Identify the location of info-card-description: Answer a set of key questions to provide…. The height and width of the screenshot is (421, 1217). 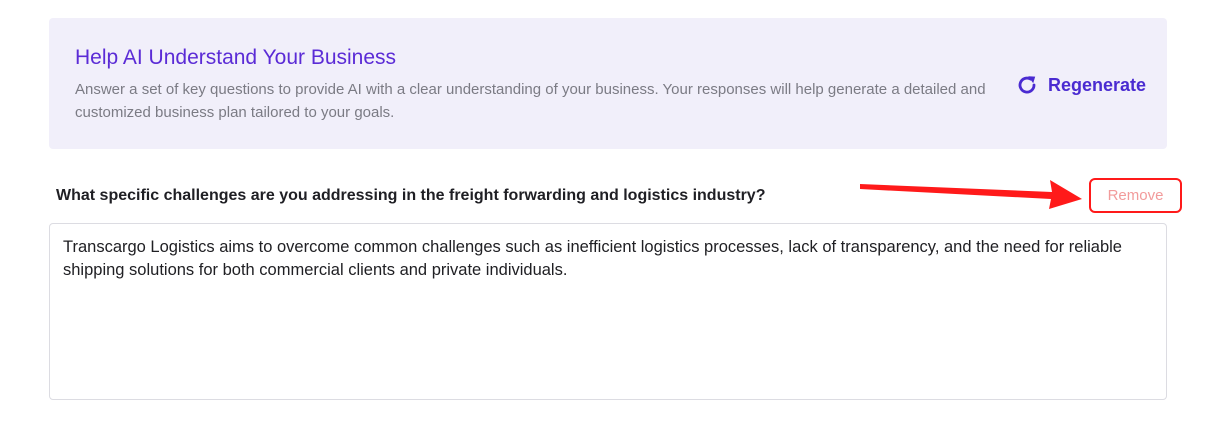
(530, 101).